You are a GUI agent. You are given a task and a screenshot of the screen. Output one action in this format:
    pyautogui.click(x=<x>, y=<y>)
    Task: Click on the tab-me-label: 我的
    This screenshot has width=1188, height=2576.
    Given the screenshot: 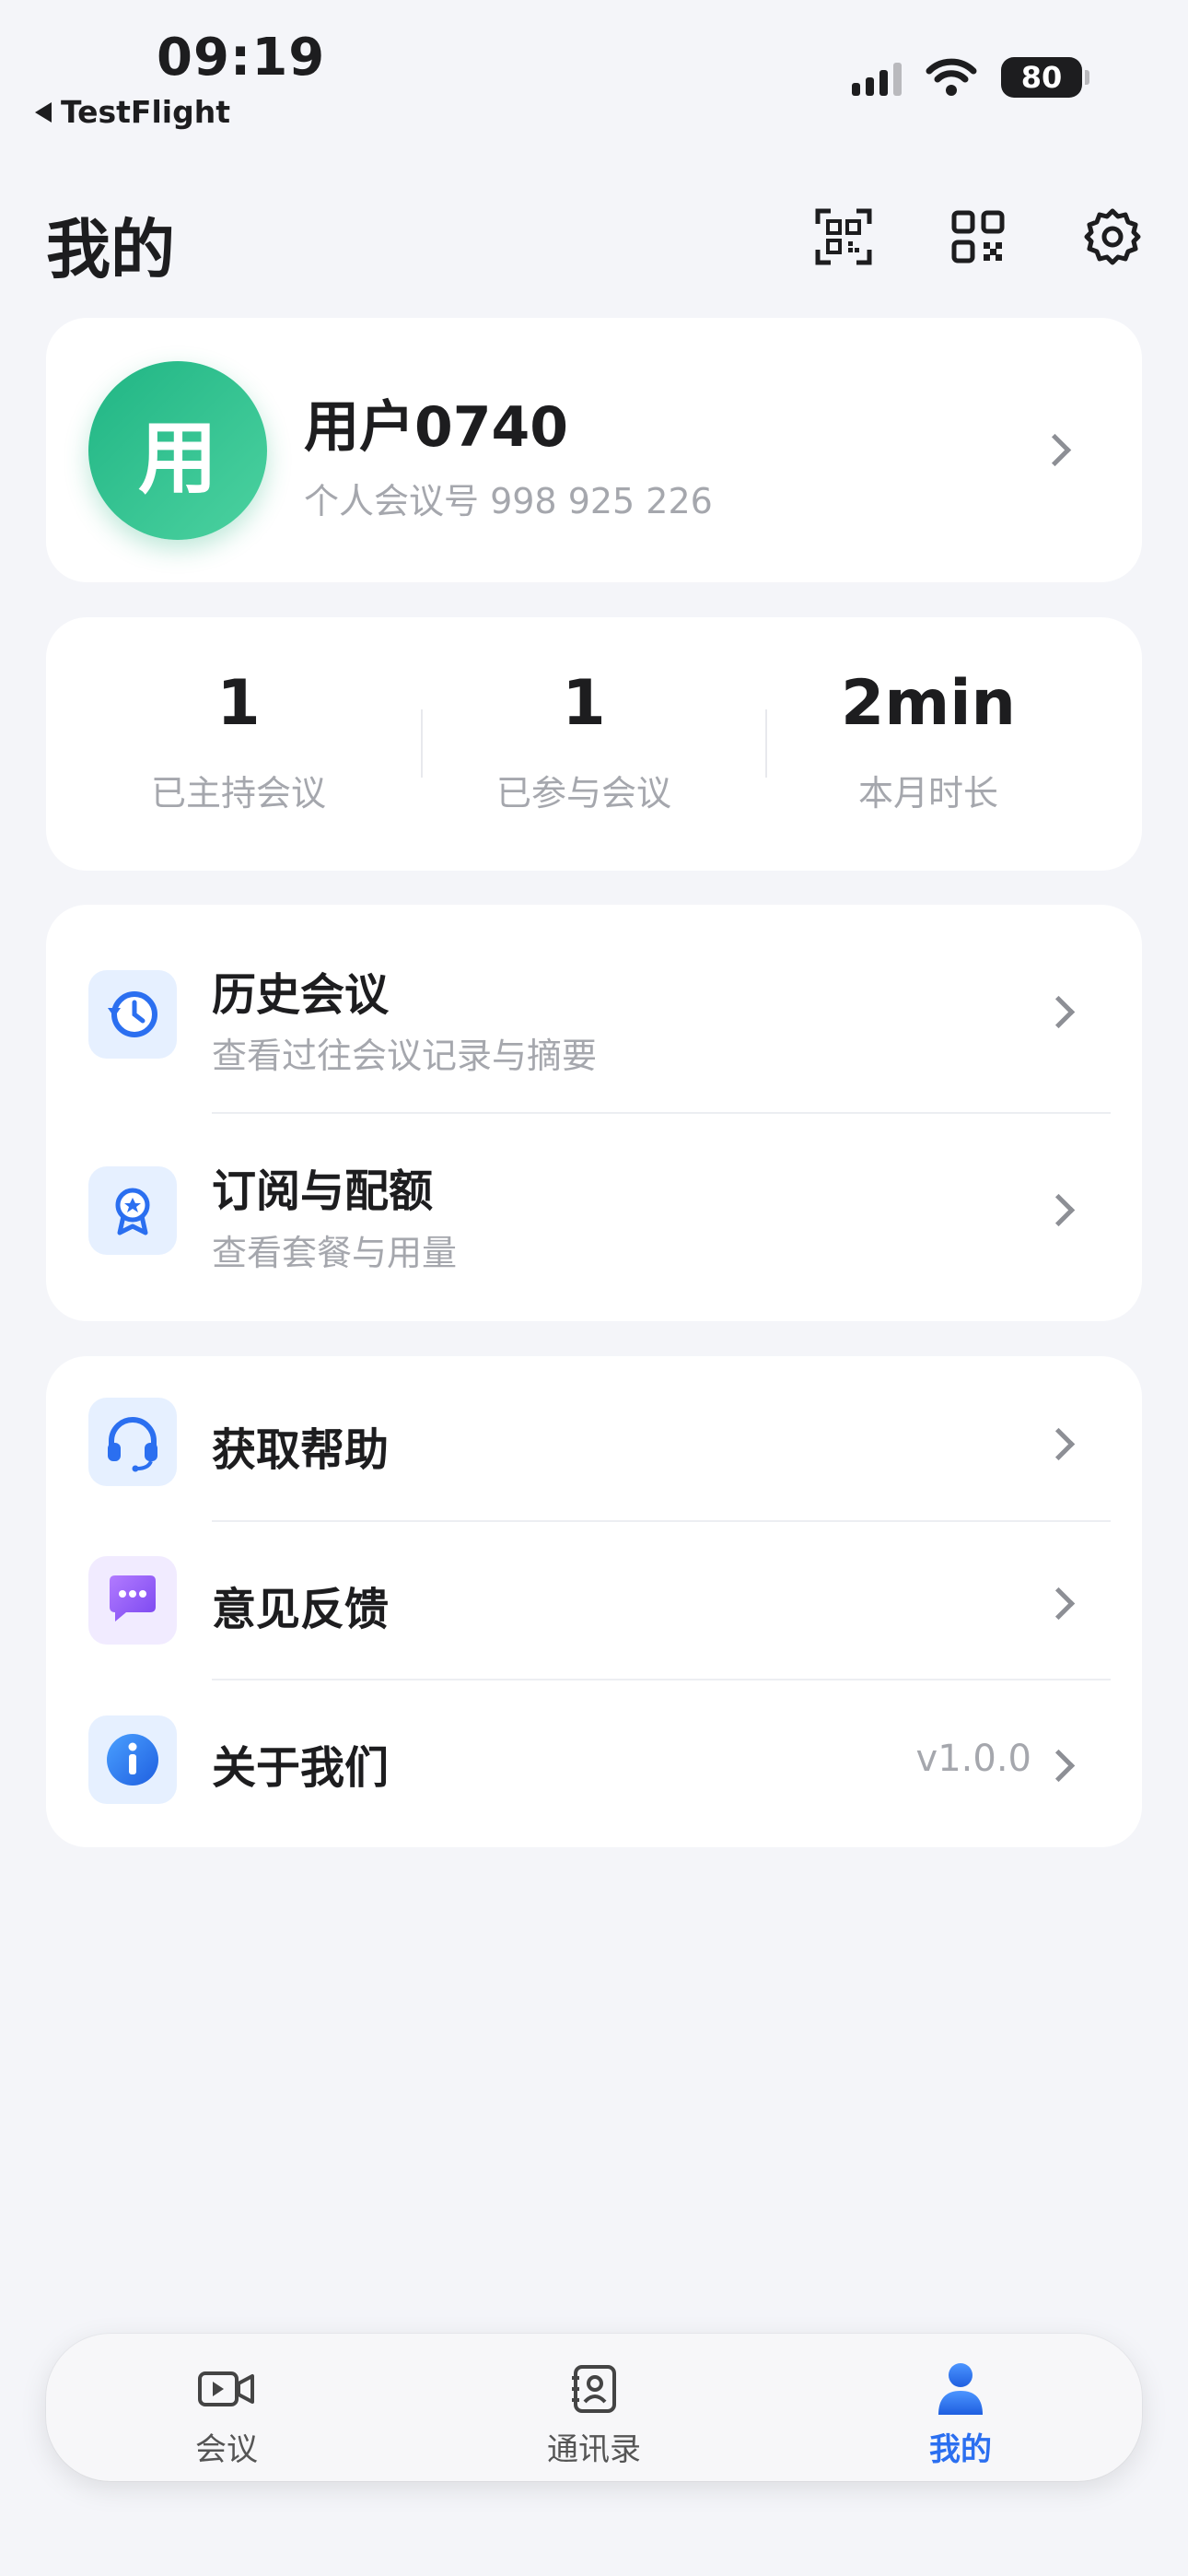 What is the action you would take?
    pyautogui.click(x=961, y=2449)
    